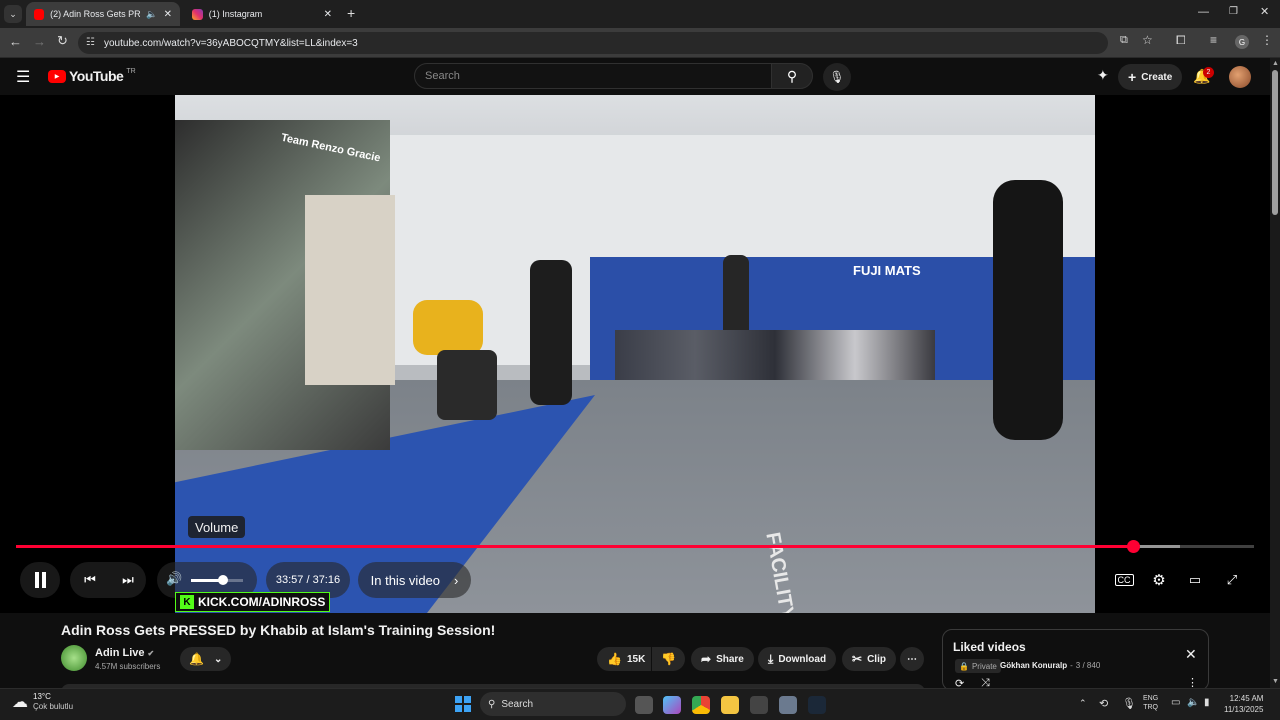 The width and height of the screenshot is (1280, 720). What do you see at coordinates (706, 659) in the screenshot?
I see `share-icon: ➦` at bounding box center [706, 659].